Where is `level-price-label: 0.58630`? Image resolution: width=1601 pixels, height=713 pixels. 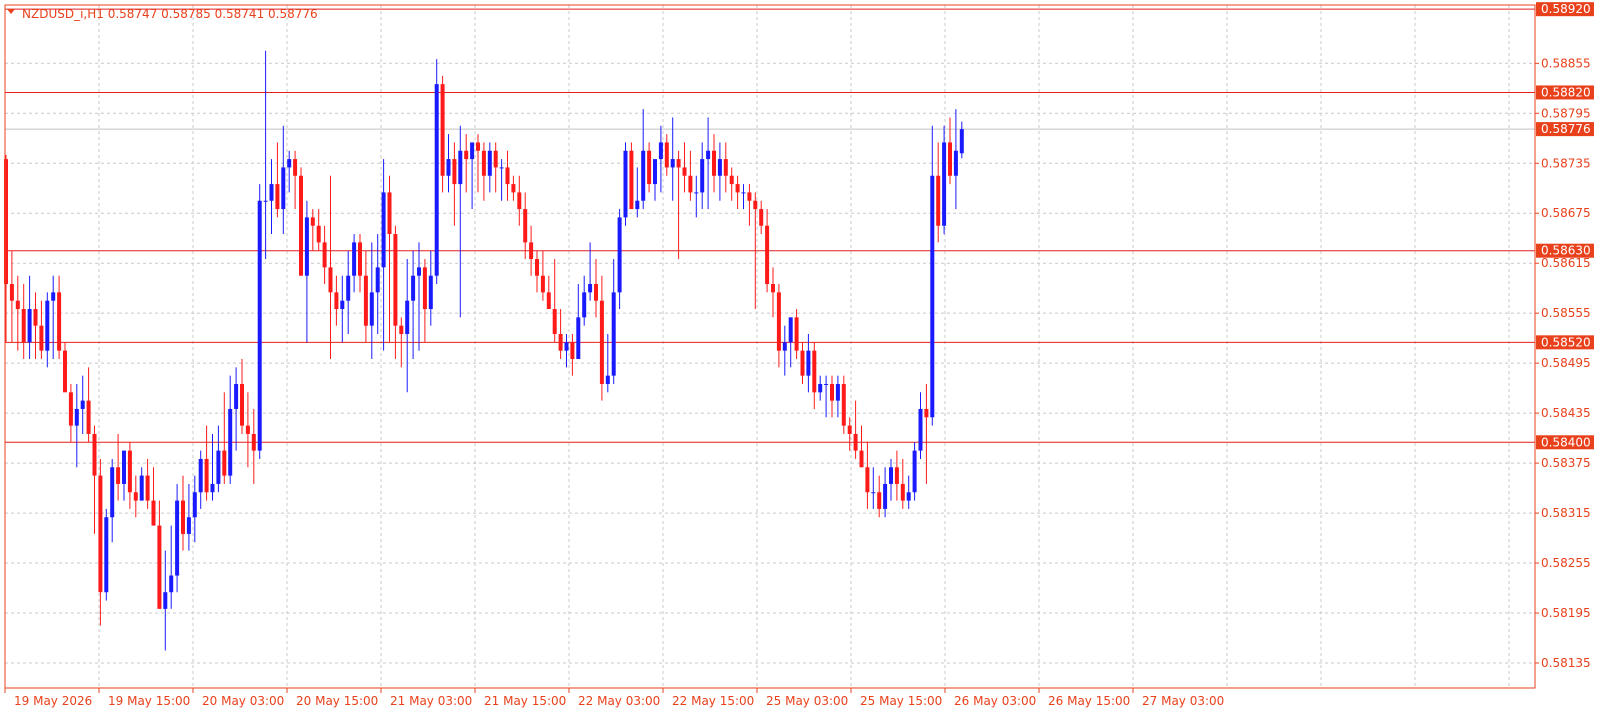 level-price-label: 0.58630 is located at coordinates (1566, 251).